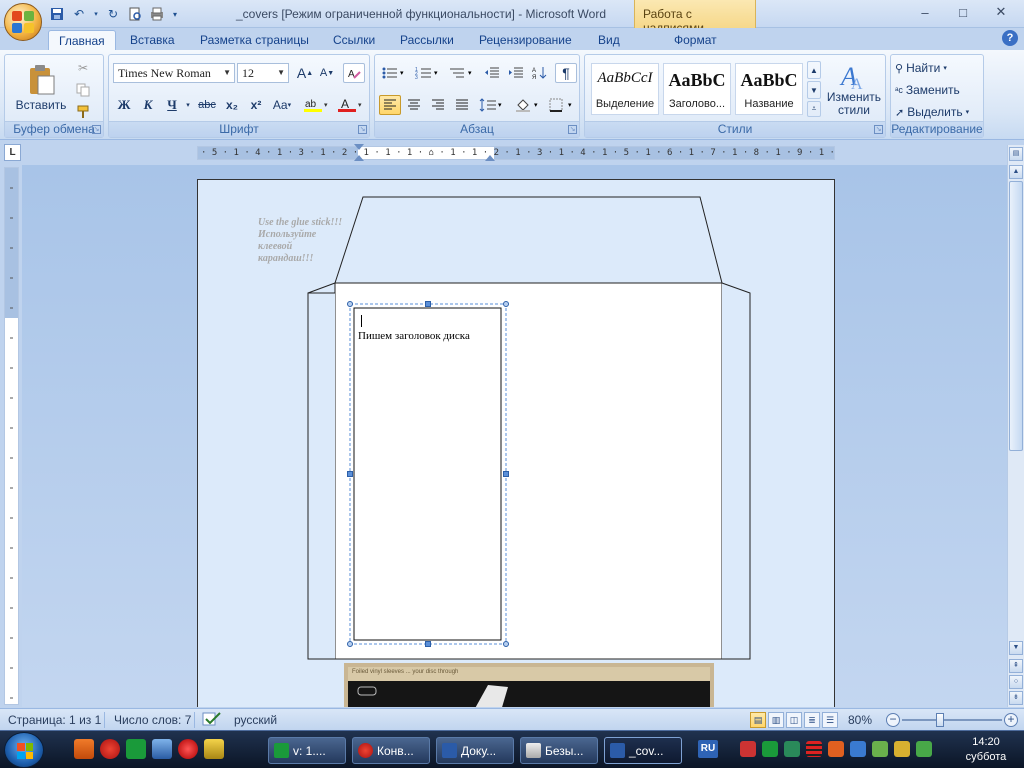 The image size is (1024, 768). I want to click on textbox-handle-bottom-left, so click(350, 644).